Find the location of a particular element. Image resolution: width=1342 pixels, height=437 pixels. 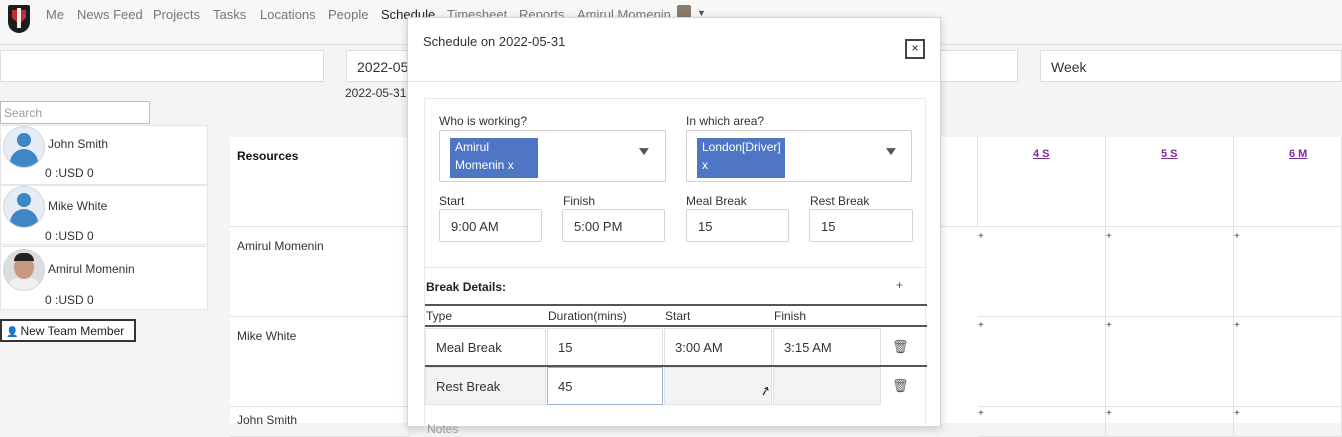

resources-header: Resources is located at coordinates (268, 156).